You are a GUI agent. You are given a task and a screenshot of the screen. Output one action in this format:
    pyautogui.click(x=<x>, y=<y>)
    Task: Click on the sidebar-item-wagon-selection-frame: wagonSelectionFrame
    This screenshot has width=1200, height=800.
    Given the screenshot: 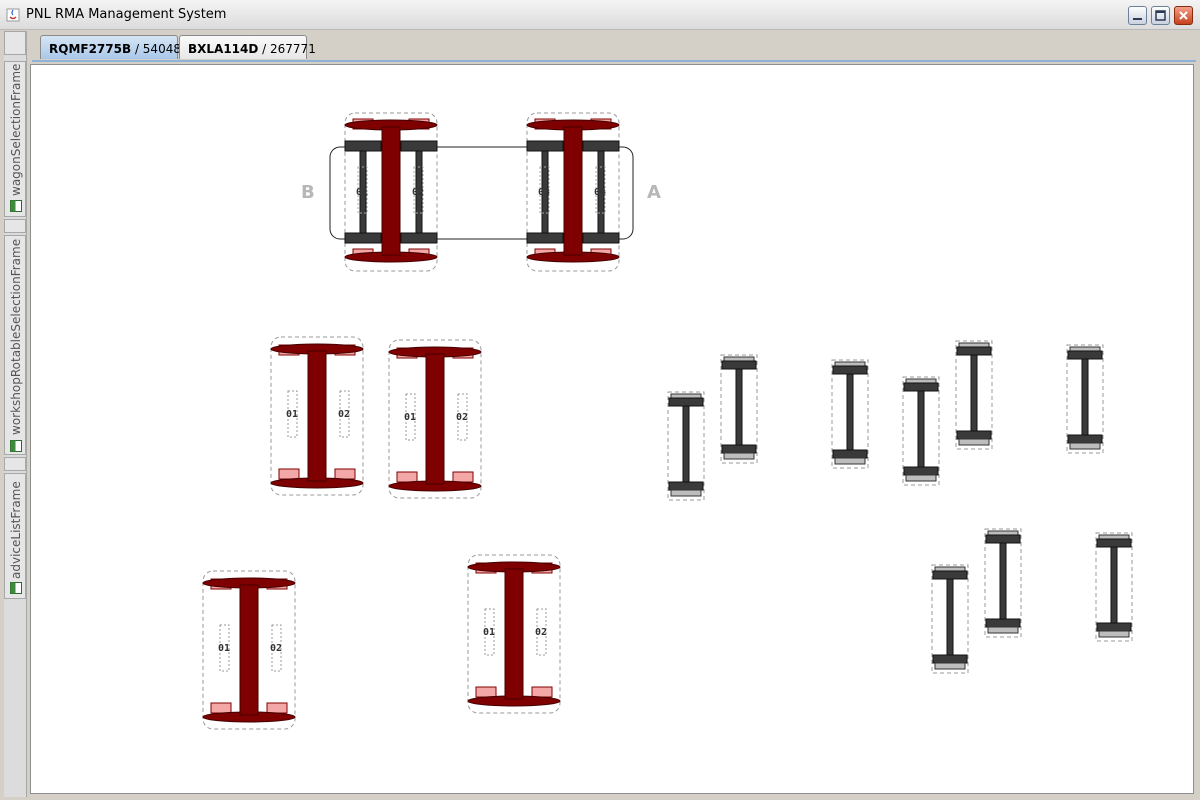 What is the action you would take?
    pyautogui.click(x=15, y=139)
    